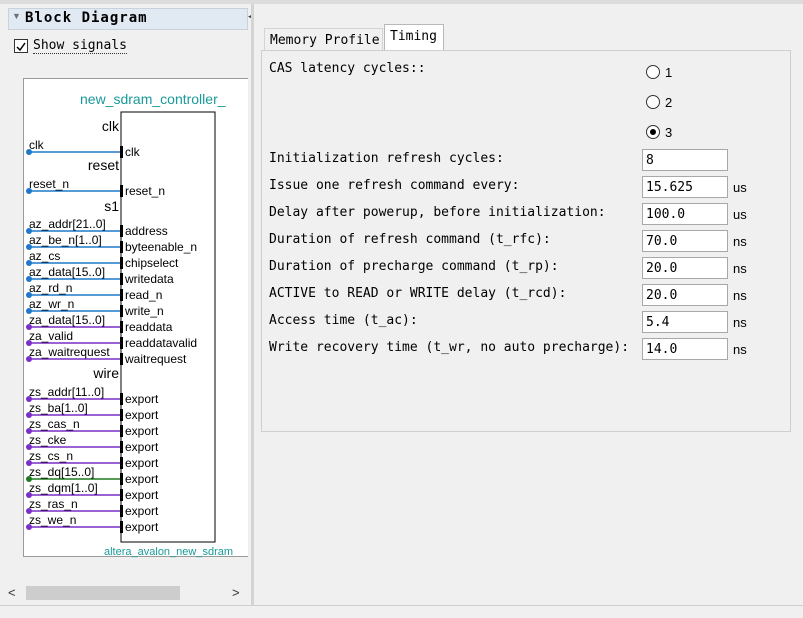  I want to click on checkmark-icon, so click(21, 47).